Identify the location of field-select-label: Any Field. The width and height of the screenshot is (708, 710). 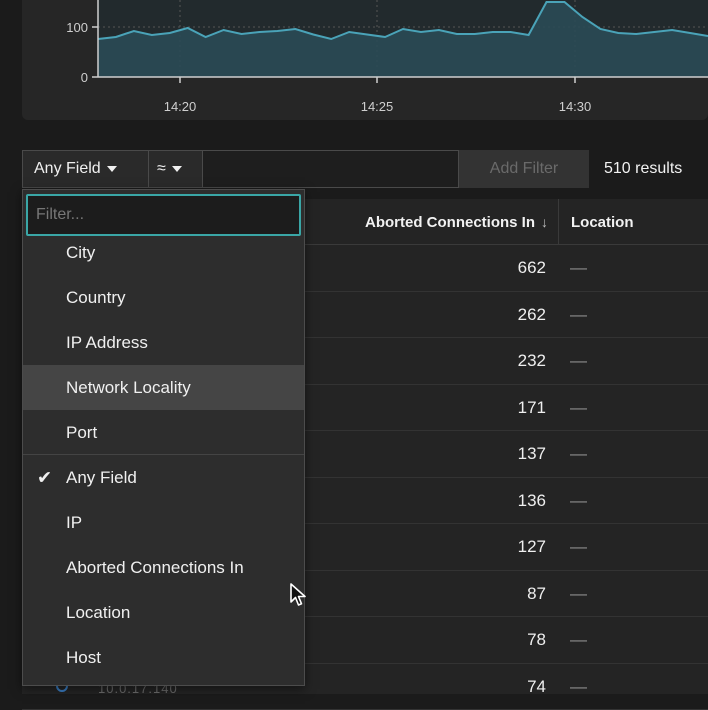
(67, 169).